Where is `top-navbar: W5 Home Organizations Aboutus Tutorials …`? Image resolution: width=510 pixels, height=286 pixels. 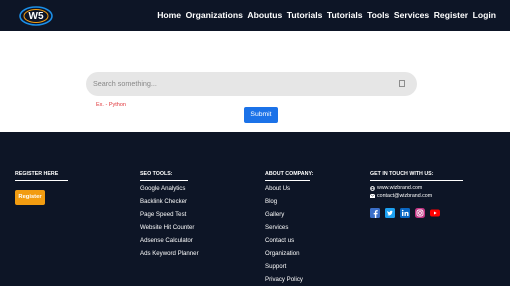
top-navbar: W5 Home Organizations Aboutus Tutorials … is located at coordinates (255, 15).